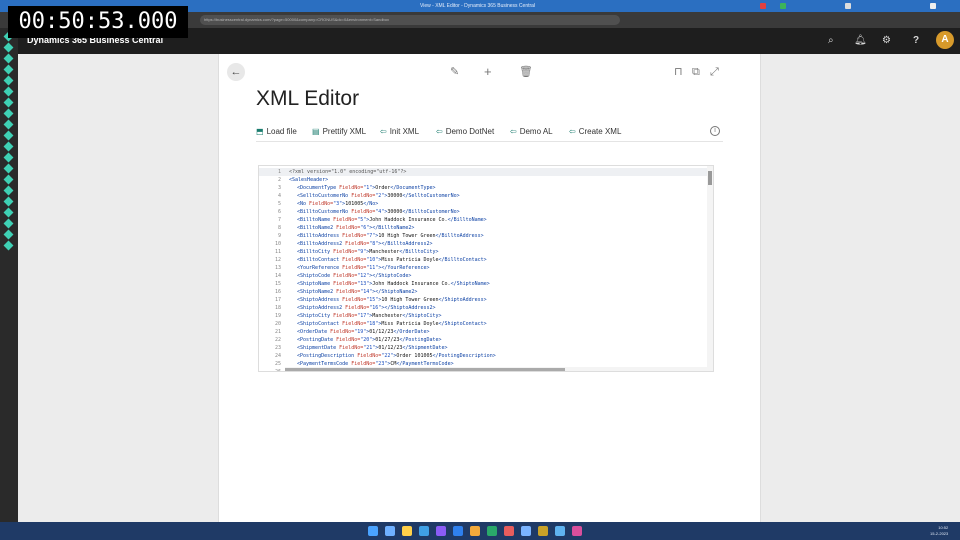 This screenshot has width=960, height=540. Describe the element at coordinates (763, 6) in the screenshot. I see `record-icon` at that location.